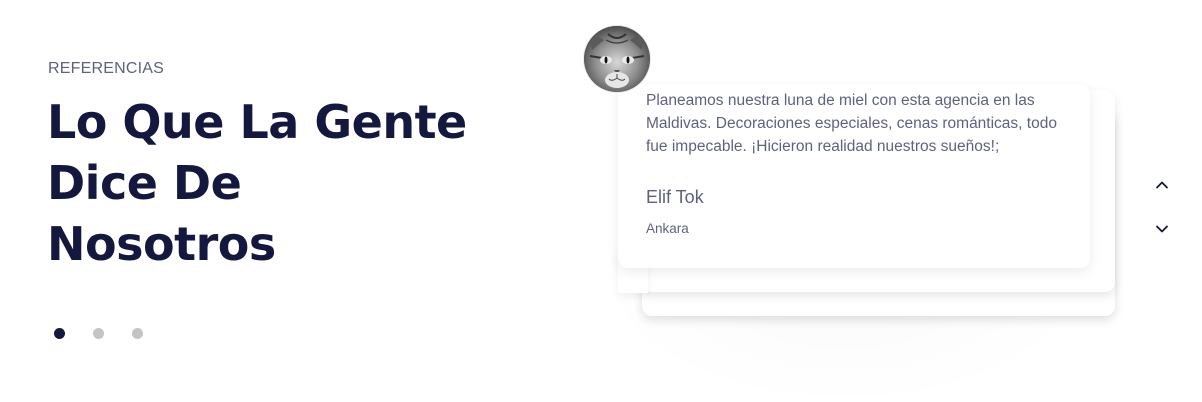 This screenshot has width=1202, height=402. Describe the element at coordinates (667, 228) in the screenshot. I see `testimonial-location: Ankara` at that location.